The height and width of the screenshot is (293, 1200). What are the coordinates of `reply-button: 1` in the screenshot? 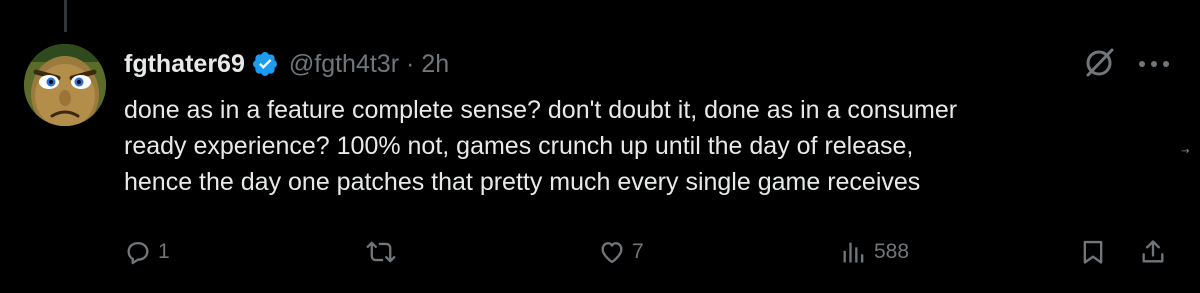 It's located at (147, 252).